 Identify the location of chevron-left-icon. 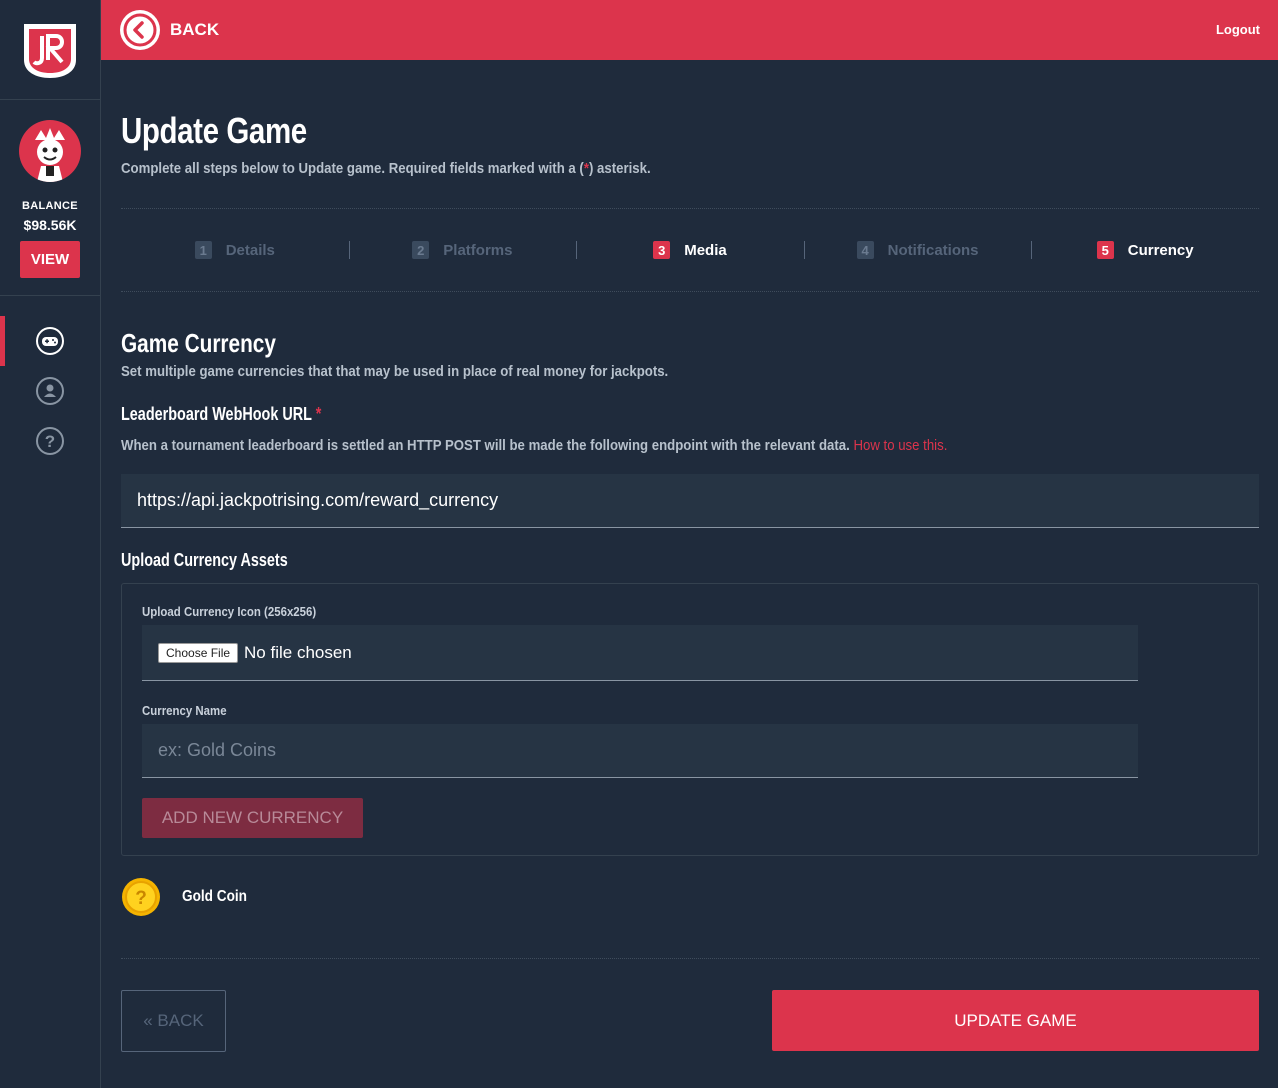
(140, 30).